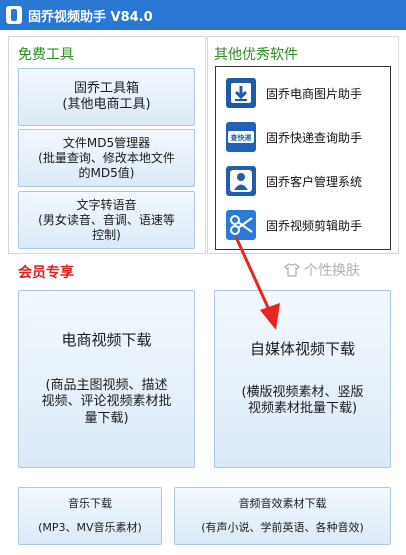 Image resolution: width=406 pixels, height=555 pixels. Describe the element at coordinates (106, 104) in the screenshot. I see `toolbox-button-desc: (其他电商工具)` at that location.